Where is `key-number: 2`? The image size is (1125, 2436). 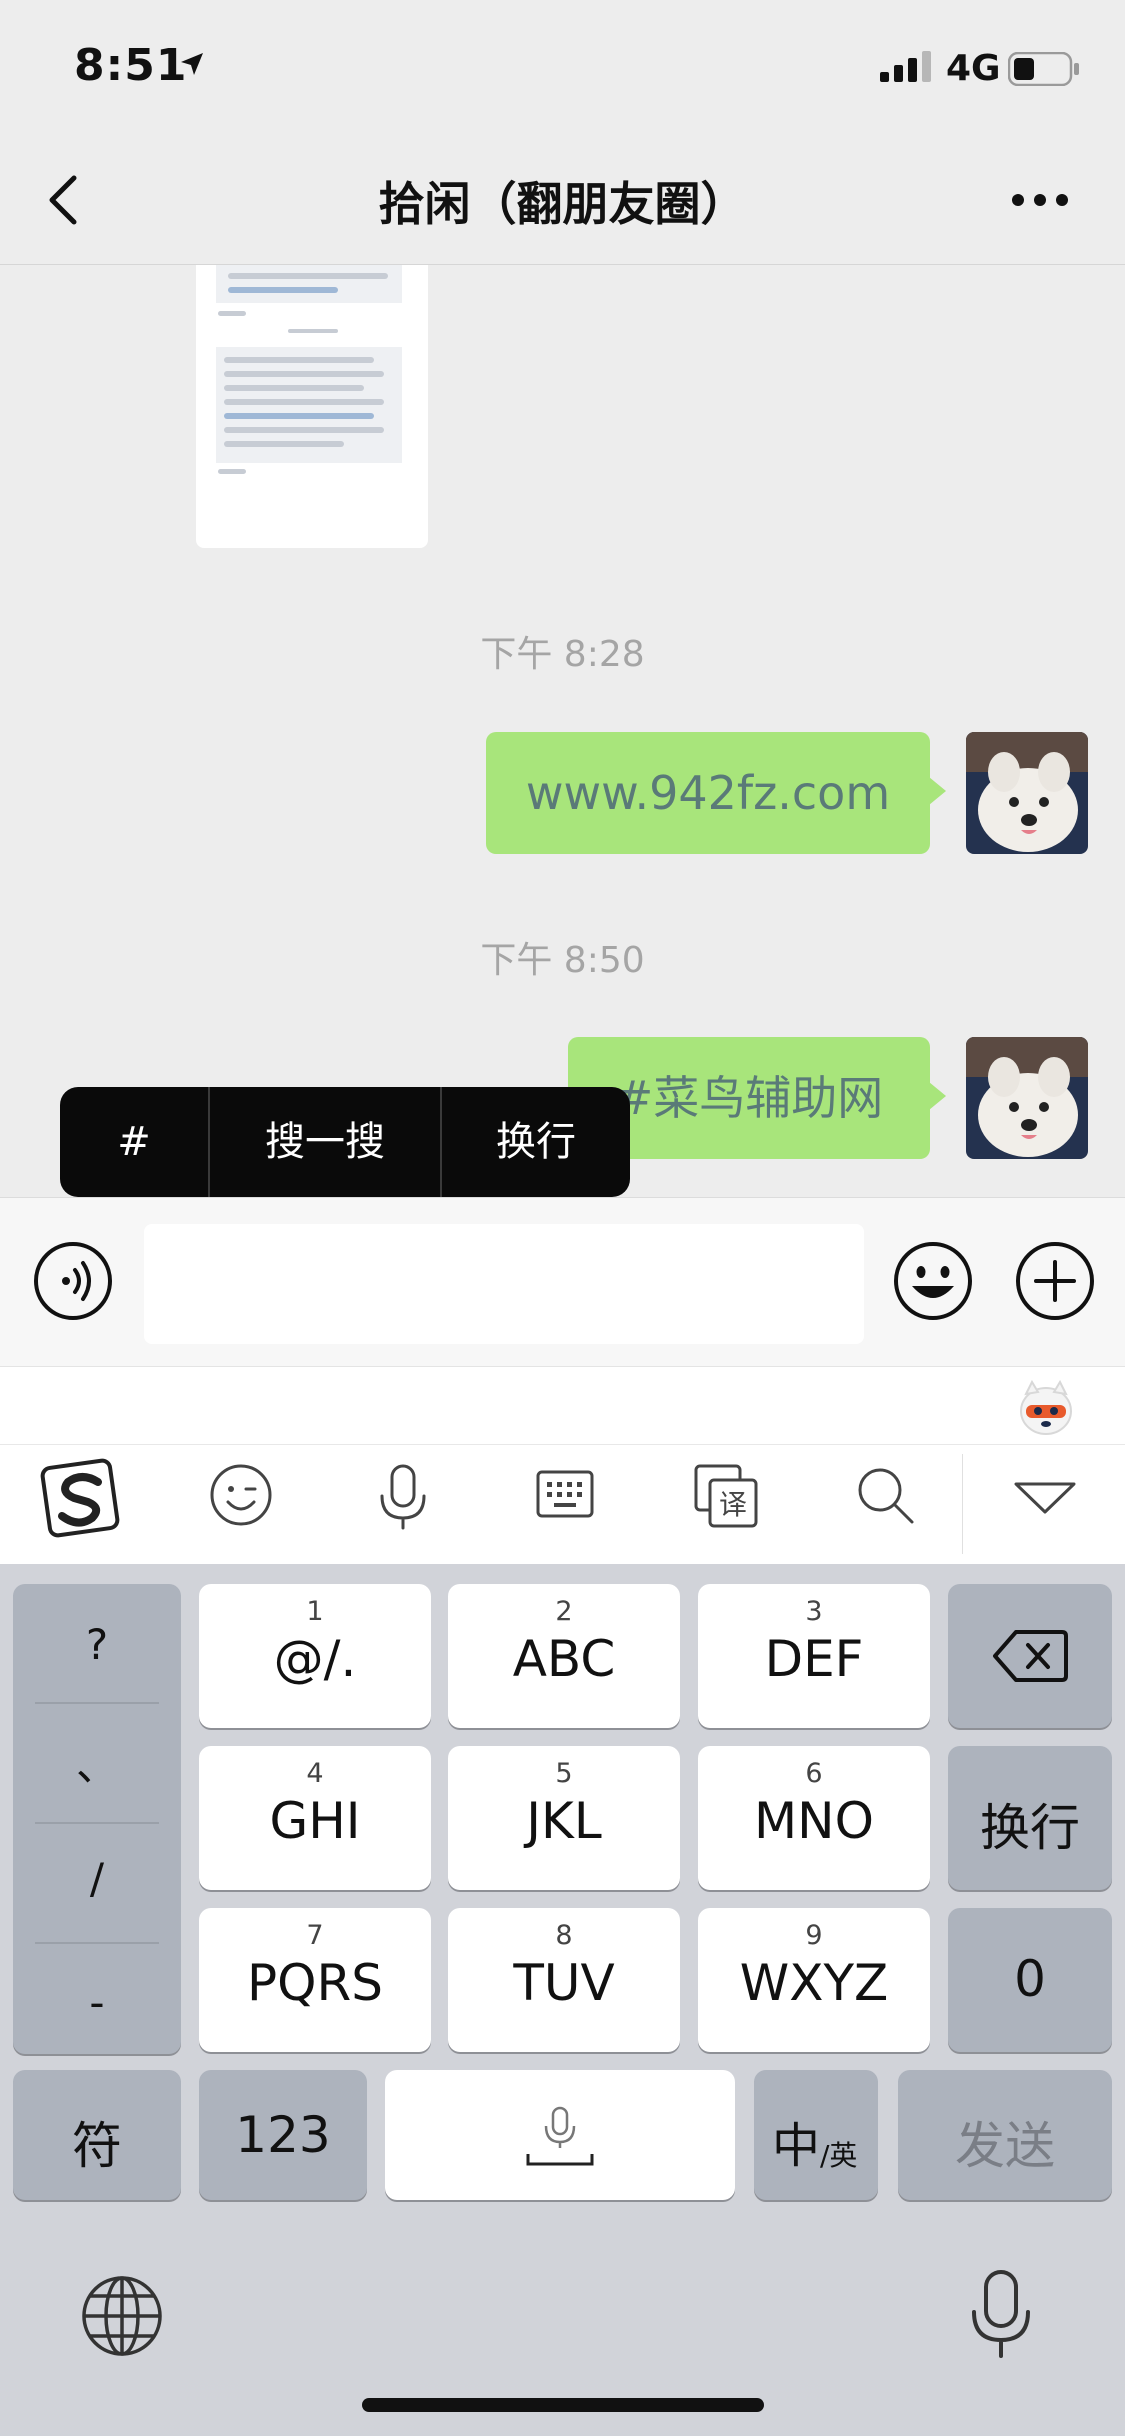
key-number: 2 is located at coordinates (564, 1611).